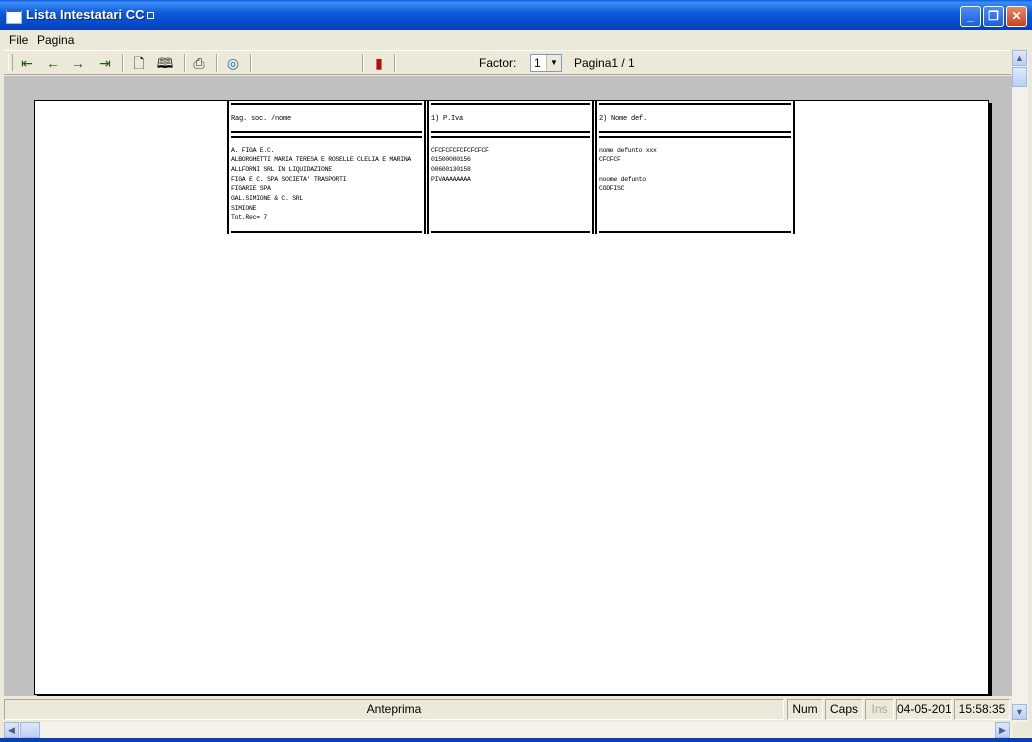 This screenshot has width=1032, height=742. I want to click on restore-button: ❐, so click(993, 16).